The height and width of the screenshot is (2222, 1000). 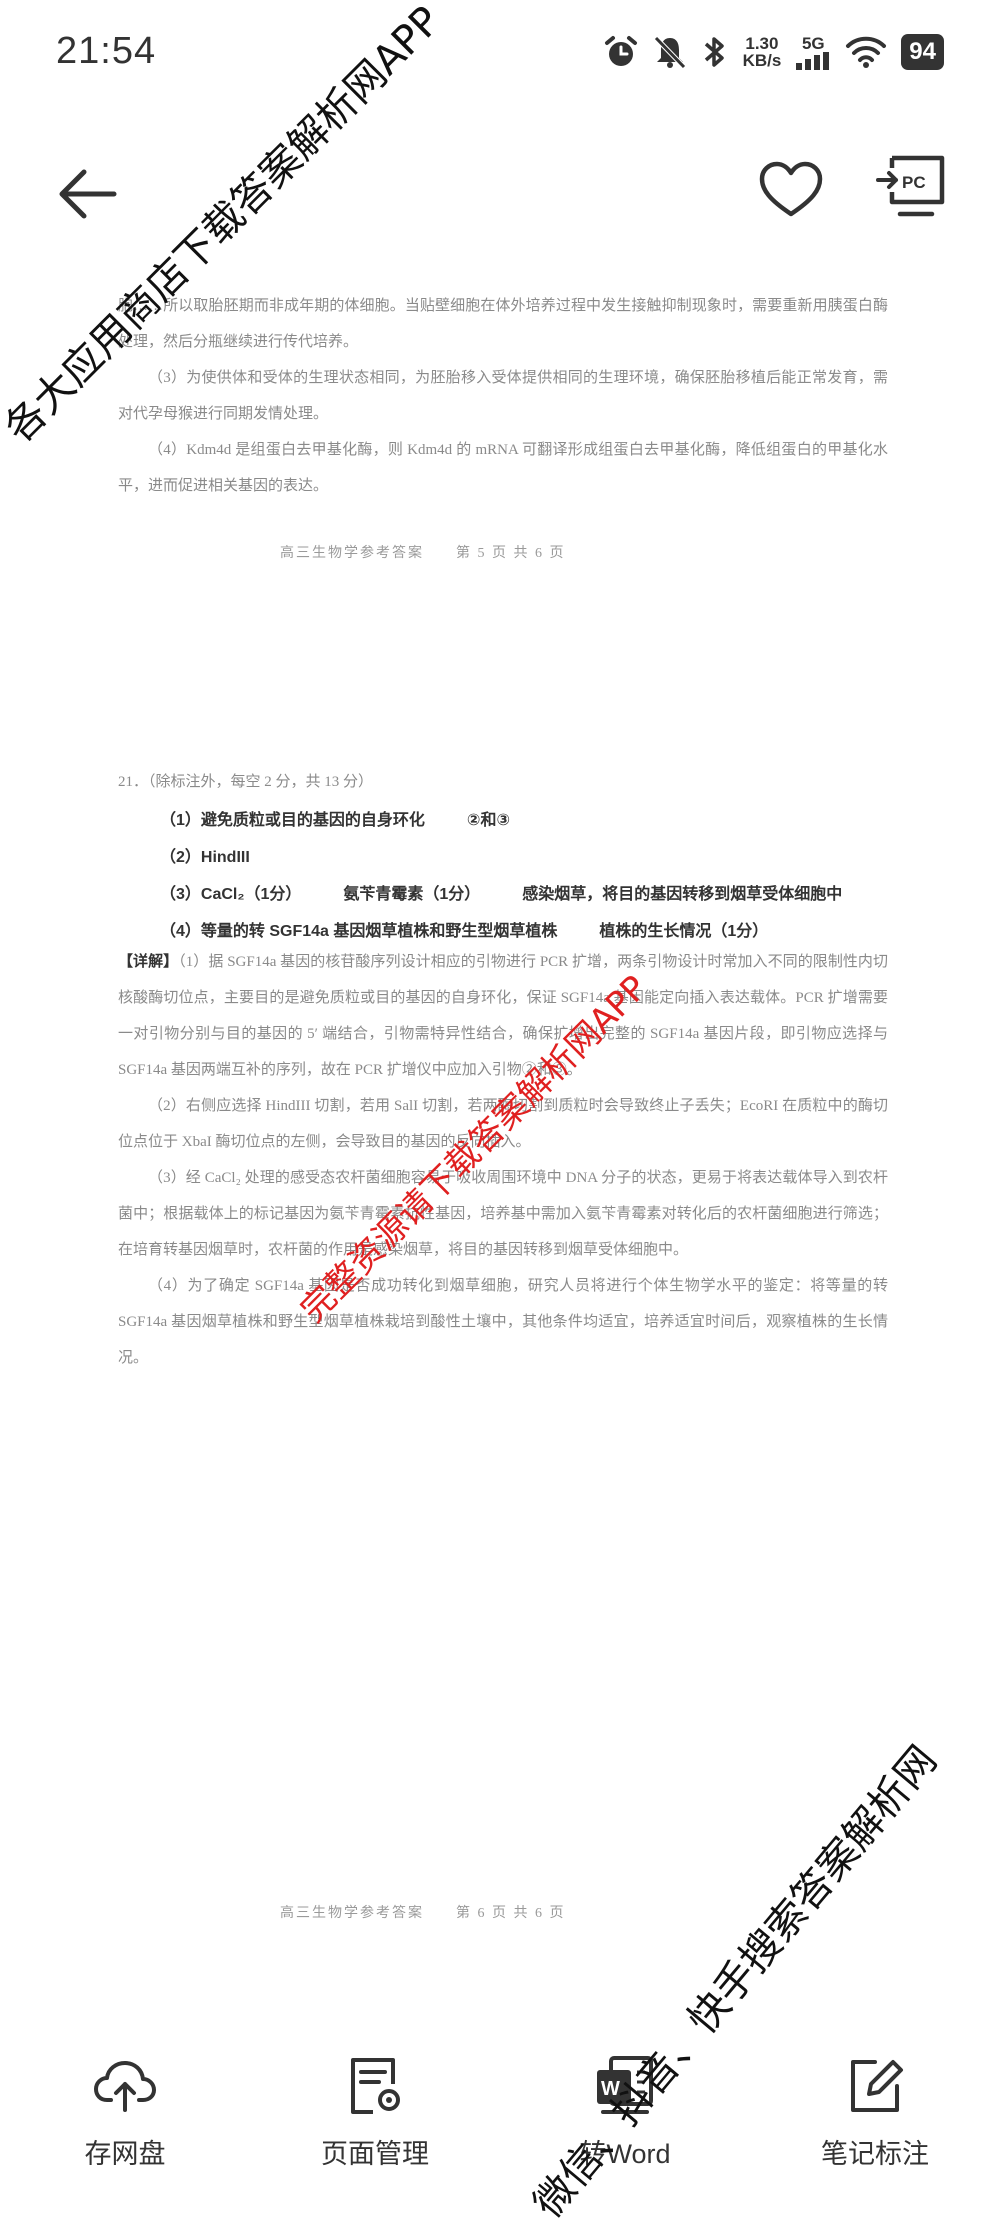 What do you see at coordinates (610, 2089) in the screenshot?
I see `svg-text: W` at bounding box center [610, 2089].